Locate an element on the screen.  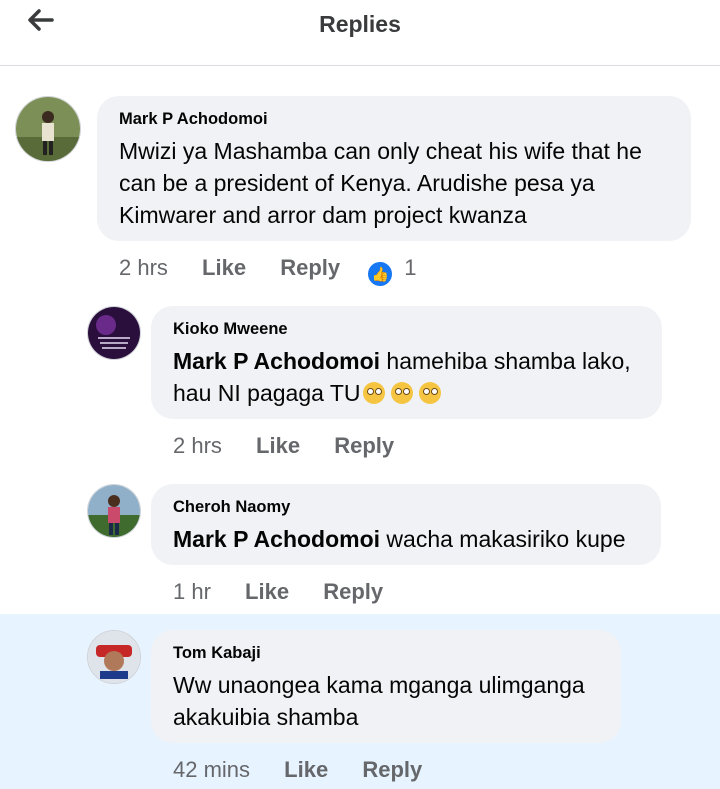
comment-actions: 1 hr Like Reply is located at coordinates (292, 592).